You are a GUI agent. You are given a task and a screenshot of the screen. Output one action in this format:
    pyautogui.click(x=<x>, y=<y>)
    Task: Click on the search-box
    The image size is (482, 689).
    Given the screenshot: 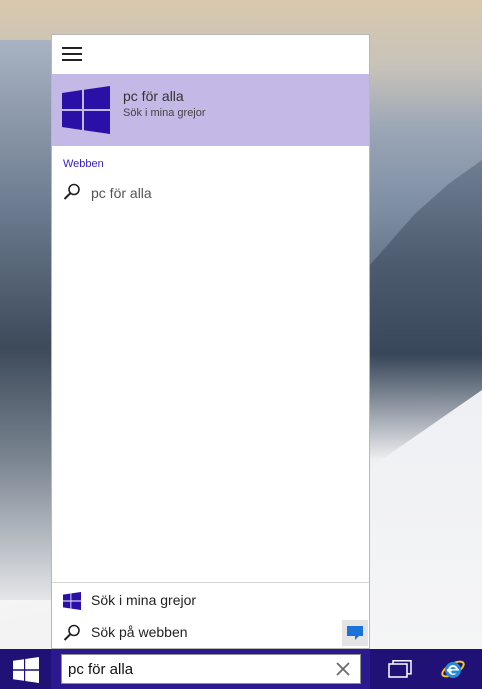 What is the action you would take?
    pyautogui.click(x=211, y=669)
    